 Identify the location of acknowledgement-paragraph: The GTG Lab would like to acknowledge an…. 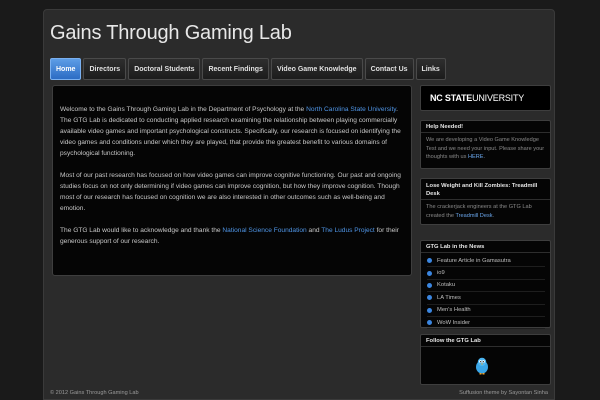
(232, 236).